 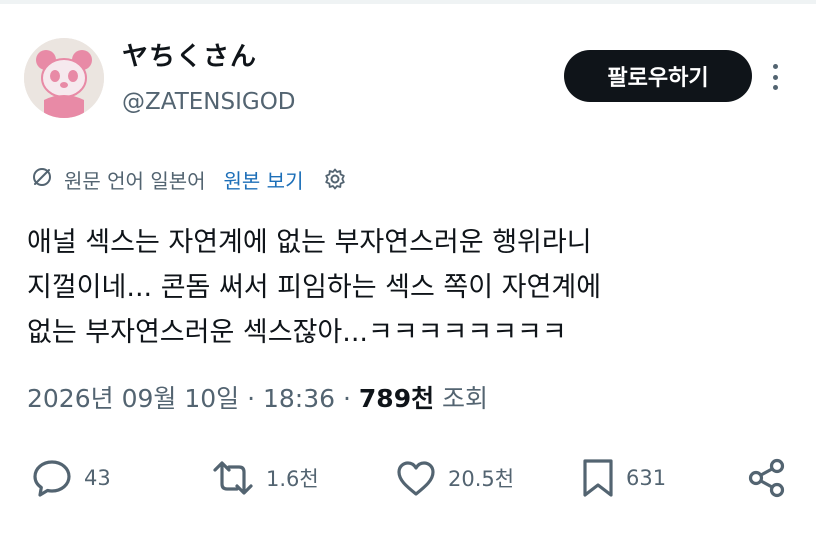 I want to click on reply-button: 43, so click(x=70, y=478).